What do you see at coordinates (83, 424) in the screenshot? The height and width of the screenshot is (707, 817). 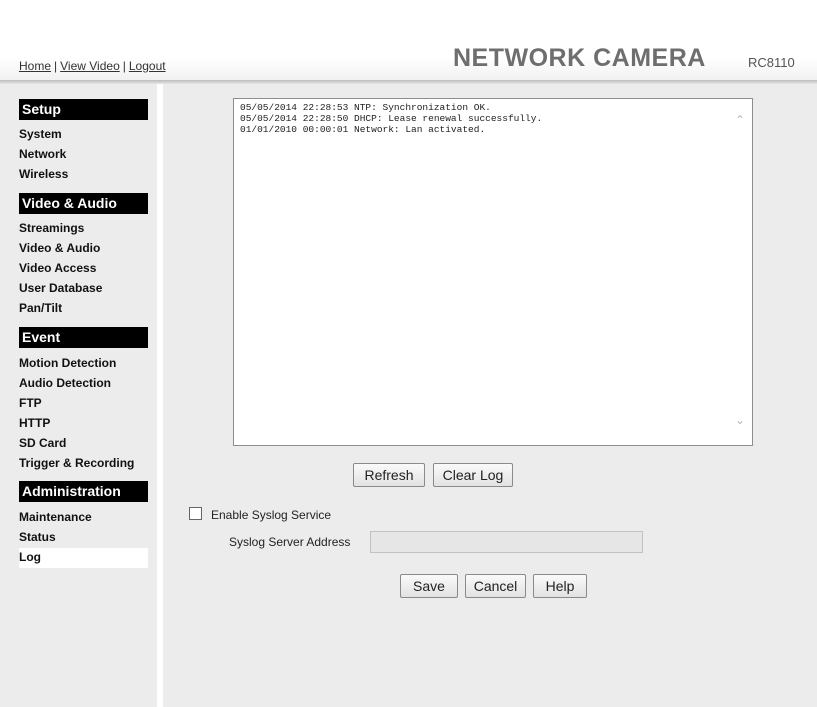 I see `sidebar-item-http: HTTP` at bounding box center [83, 424].